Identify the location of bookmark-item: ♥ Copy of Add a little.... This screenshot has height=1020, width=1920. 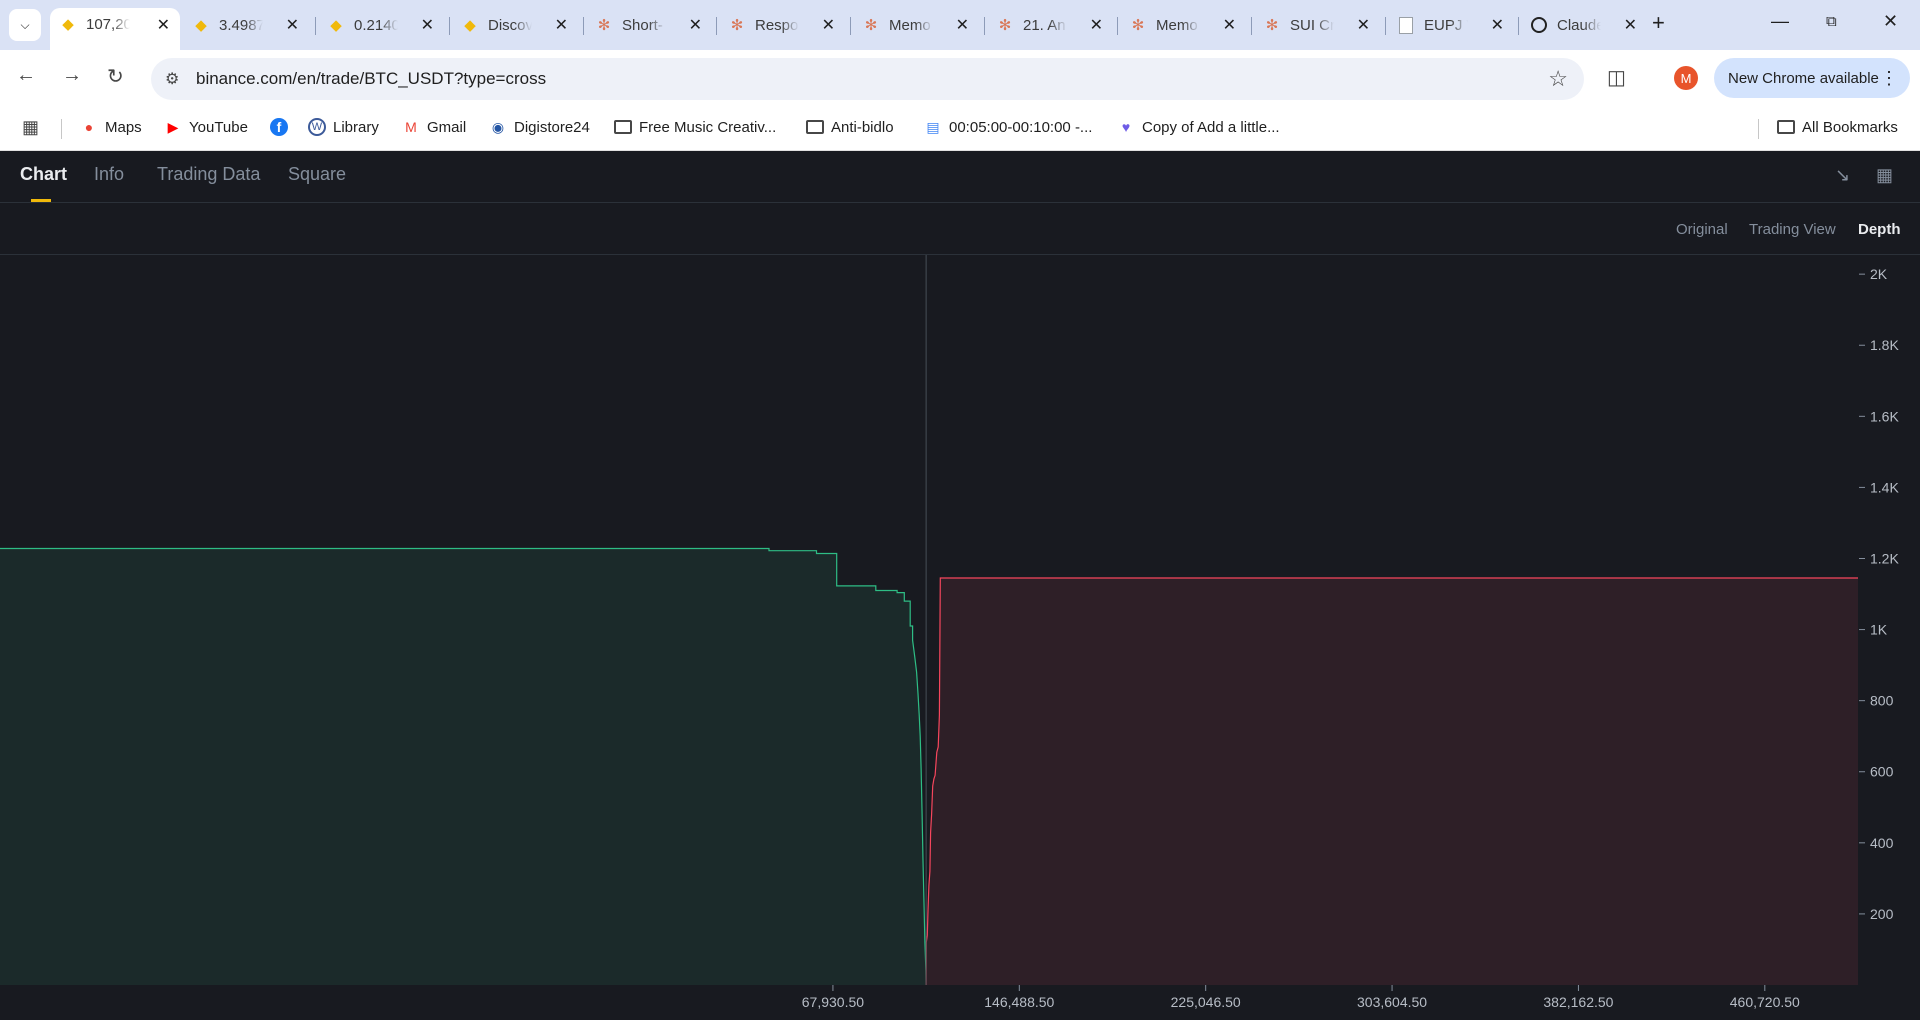
(1198, 127).